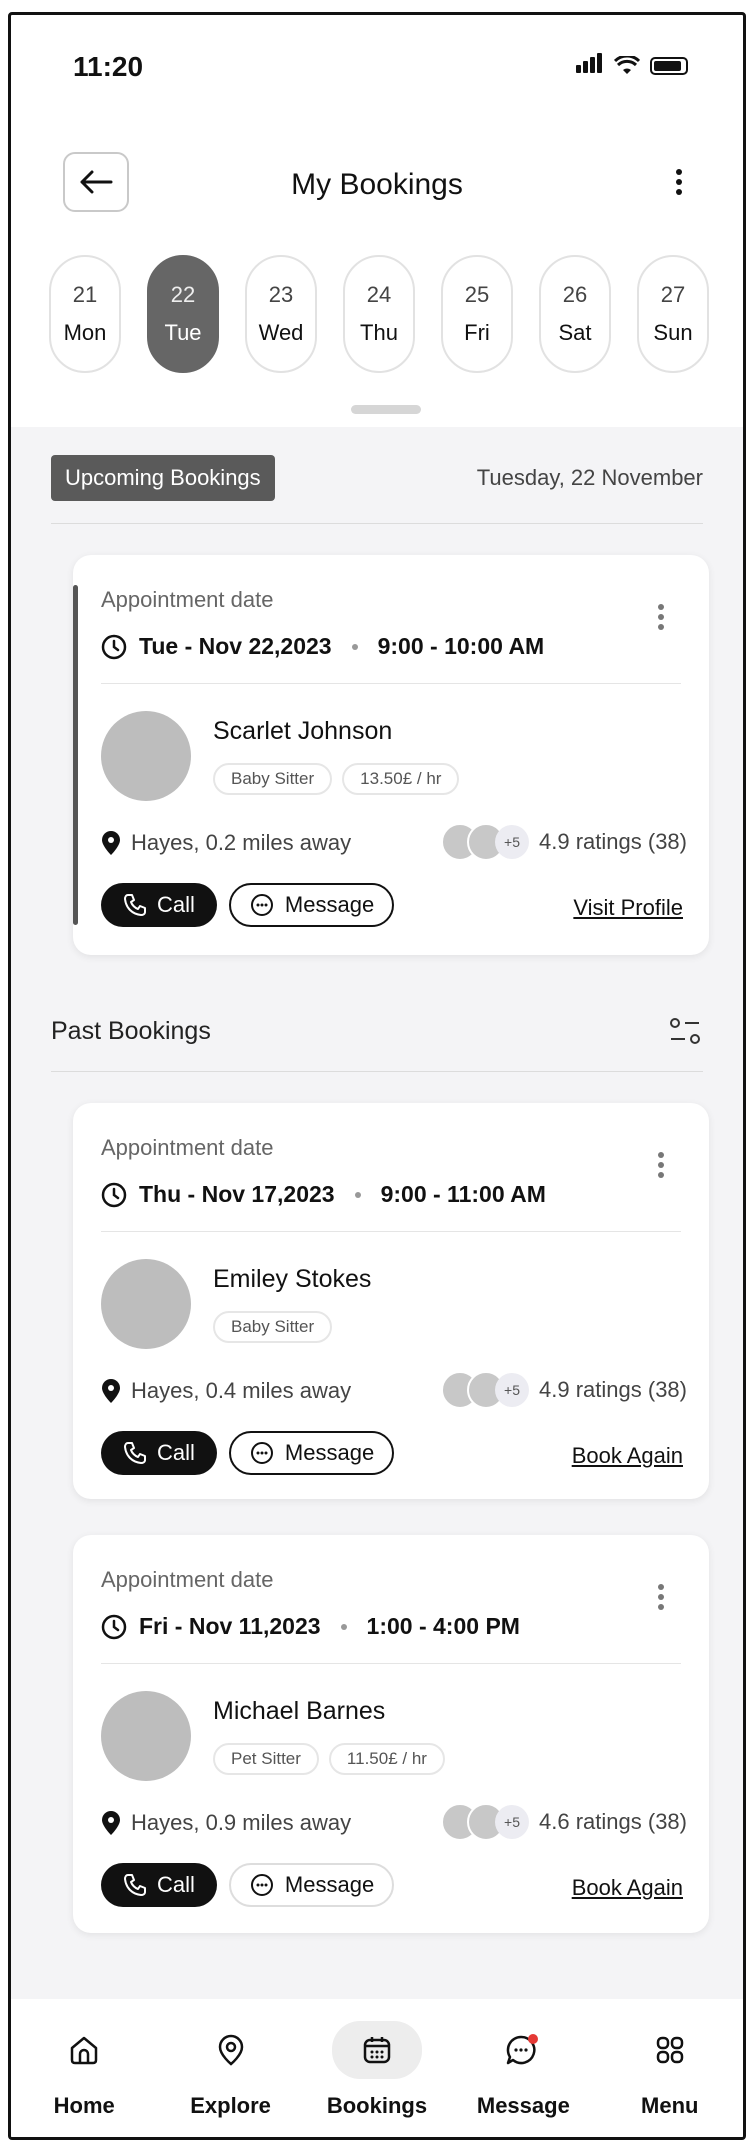  Describe the element at coordinates (673, 294) in the screenshot. I see `date-day: 27` at that location.